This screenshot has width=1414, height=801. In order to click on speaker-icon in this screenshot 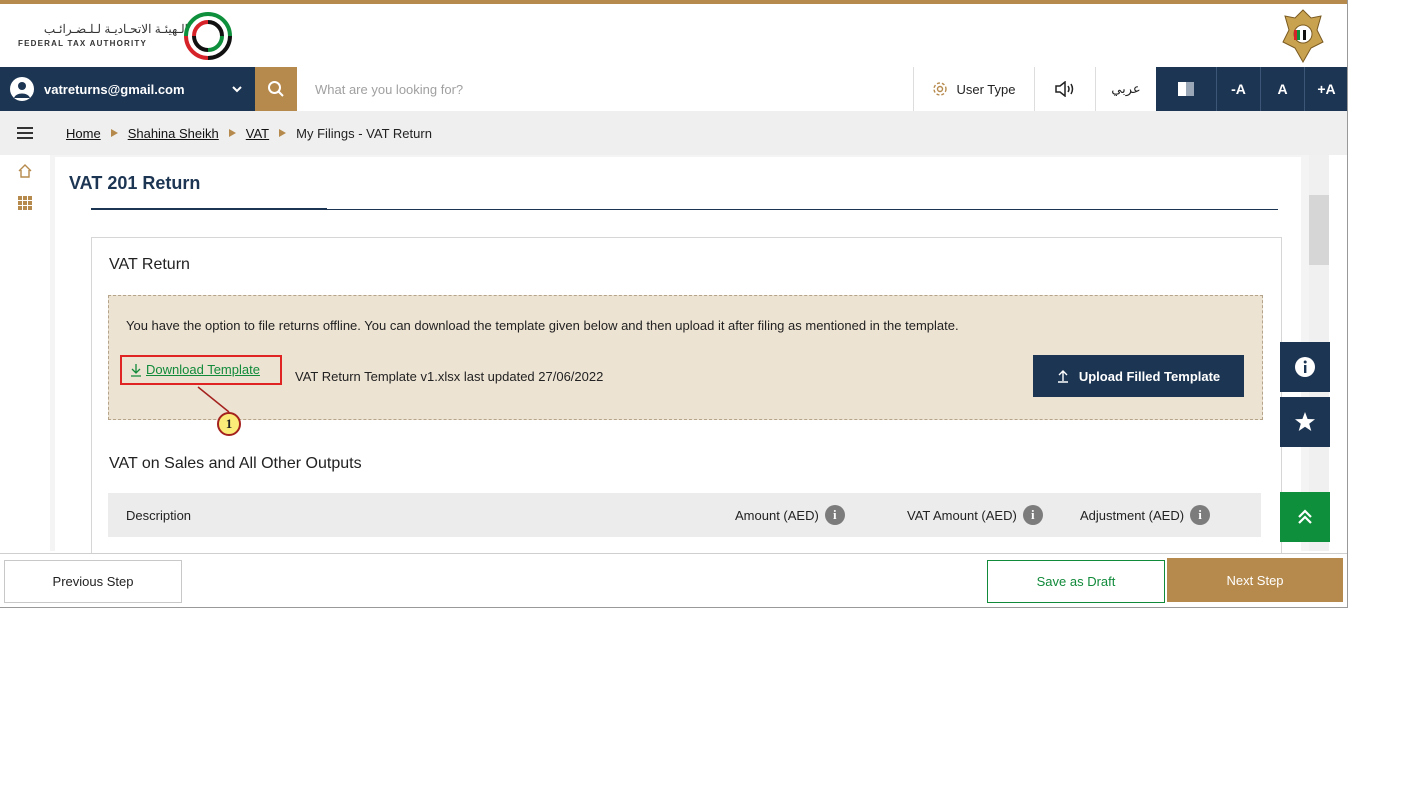, I will do `click(1064, 89)`.